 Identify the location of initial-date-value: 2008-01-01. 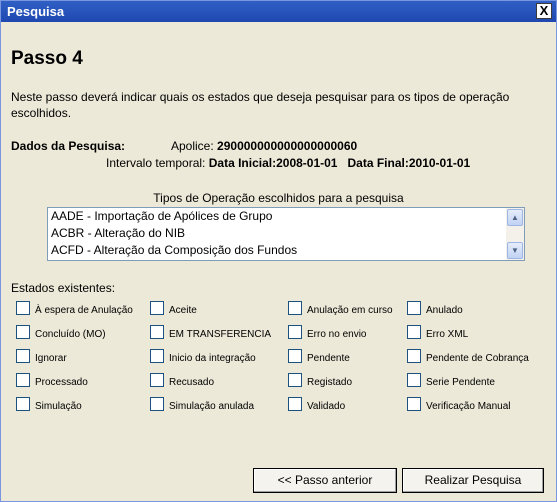
(307, 163).